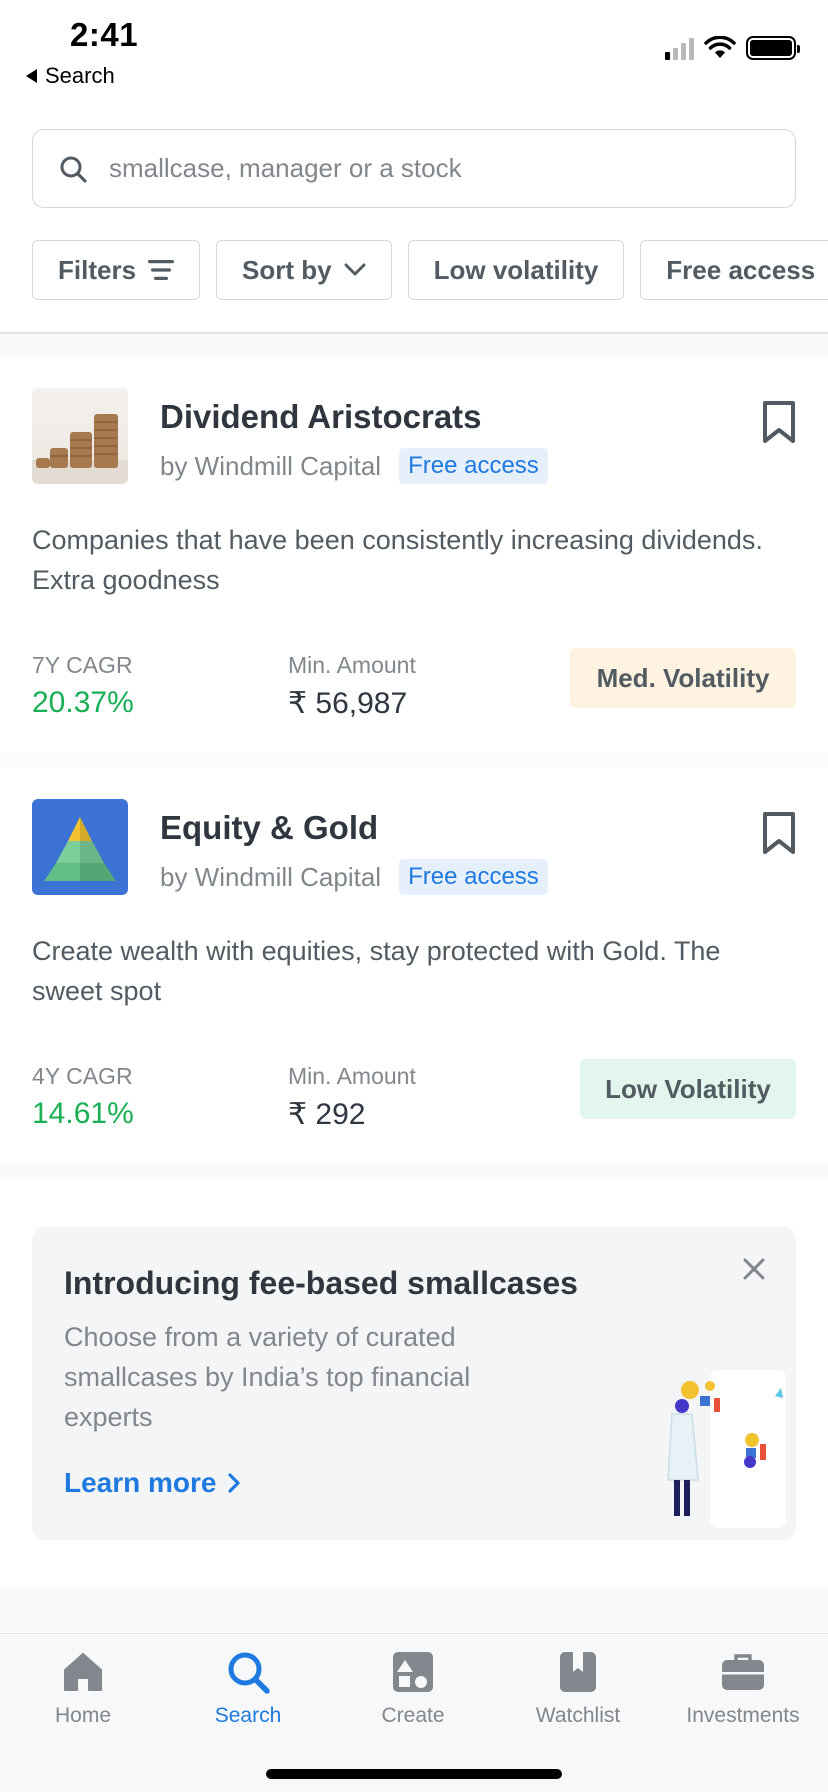 This screenshot has height=1792, width=828. Describe the element at coordinates (429, 168) in the screenshot. I see `search-input` at that location.